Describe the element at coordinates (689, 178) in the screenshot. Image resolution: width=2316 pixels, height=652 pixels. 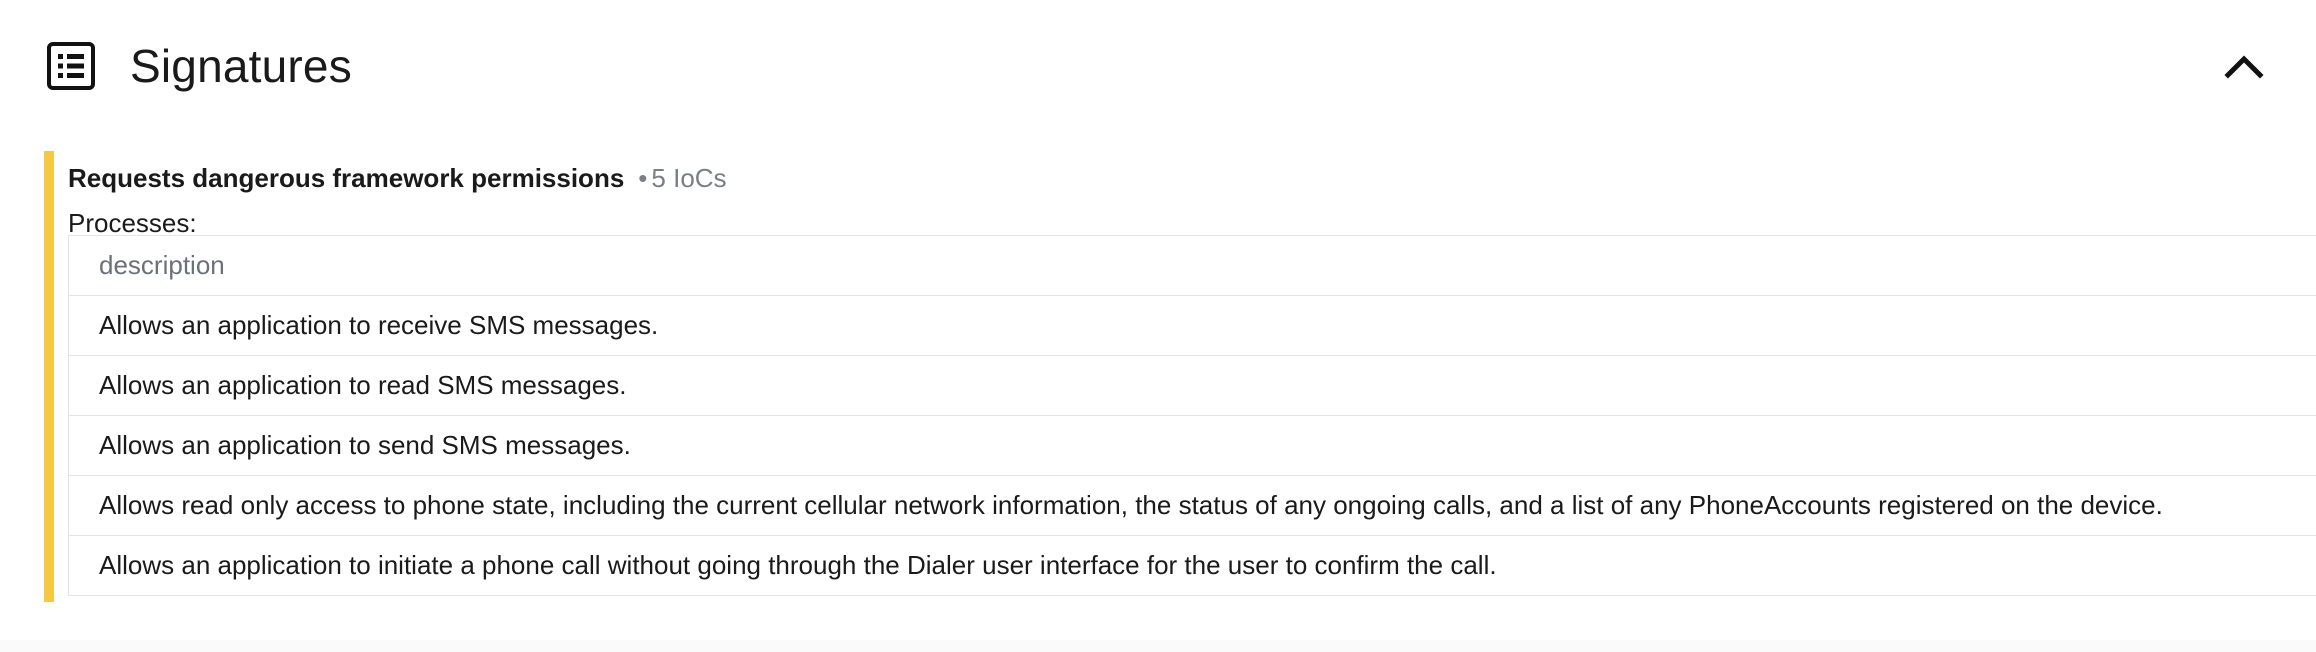
I see `ioc-count: 5 IoCs` at that location.